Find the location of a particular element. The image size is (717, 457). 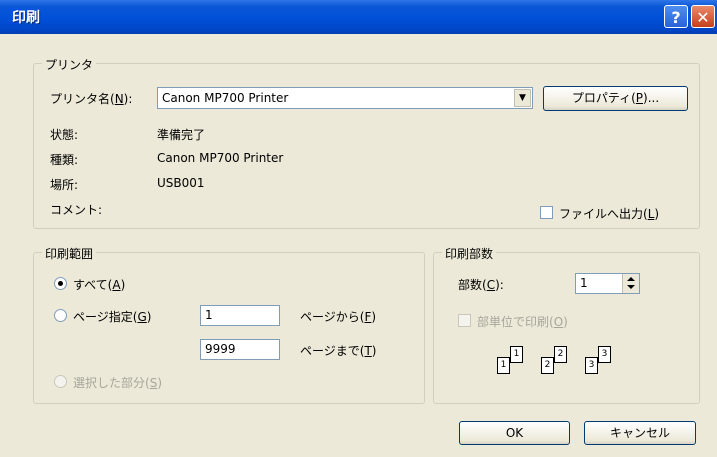

spin-down-icon is located at coordinates (631, 287).